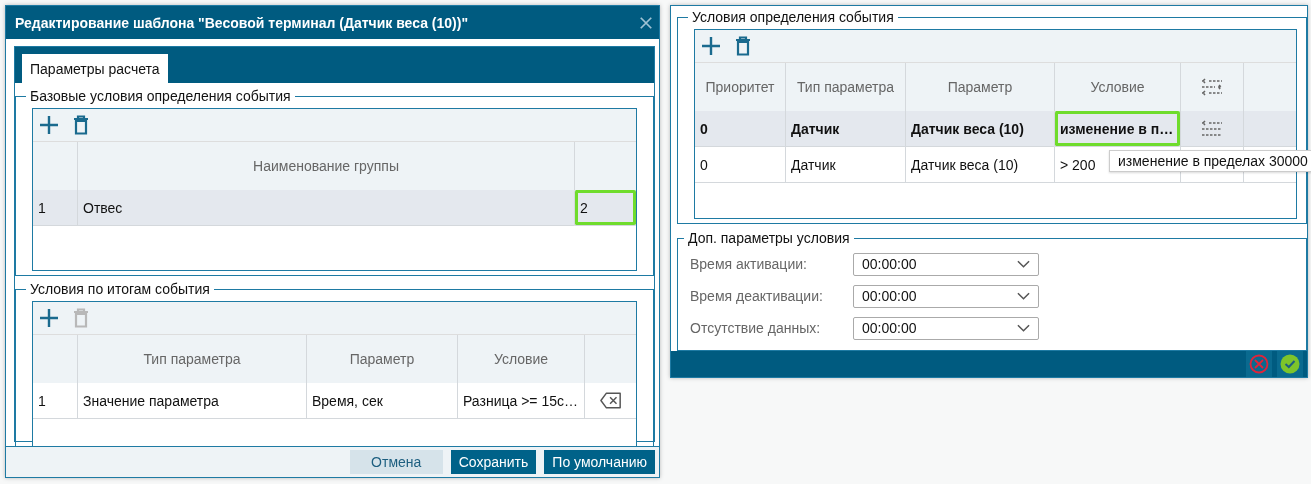 Image resolution: width=1311 pixels, height=484 pixels. What do you see at coordinates (605, 208) in the screenshot?
I see `table-cell: 2` at bounding box center [605, 208].